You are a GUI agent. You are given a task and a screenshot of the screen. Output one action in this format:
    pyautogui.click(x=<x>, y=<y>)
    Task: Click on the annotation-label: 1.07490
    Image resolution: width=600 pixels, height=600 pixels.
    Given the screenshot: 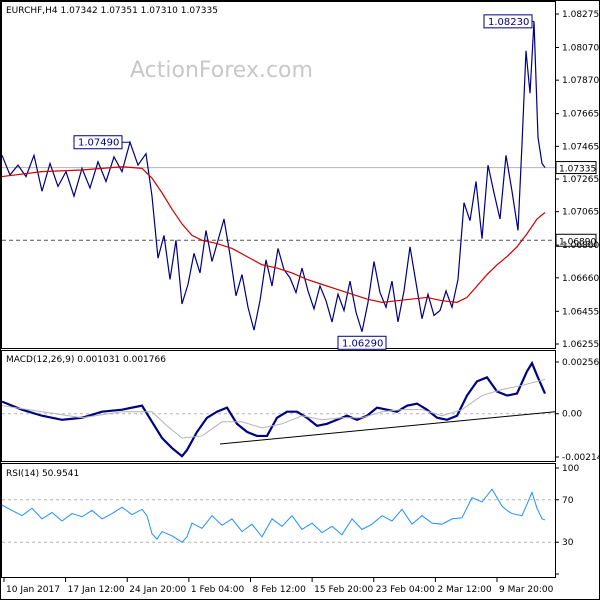 What is the action you would take?
    pyautogui.click(x=98, y=143)
    